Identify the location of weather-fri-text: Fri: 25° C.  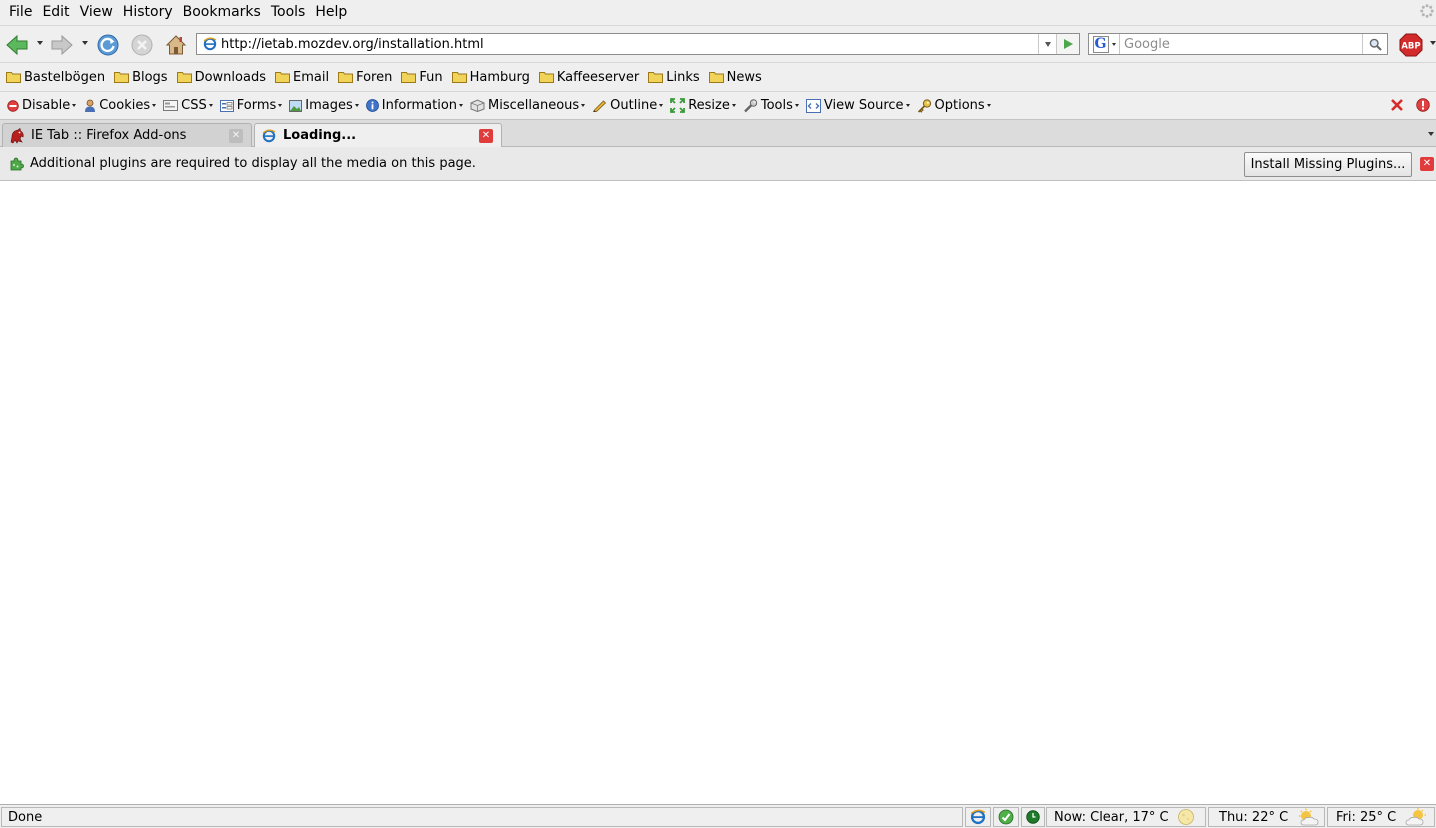
(1366, 817).